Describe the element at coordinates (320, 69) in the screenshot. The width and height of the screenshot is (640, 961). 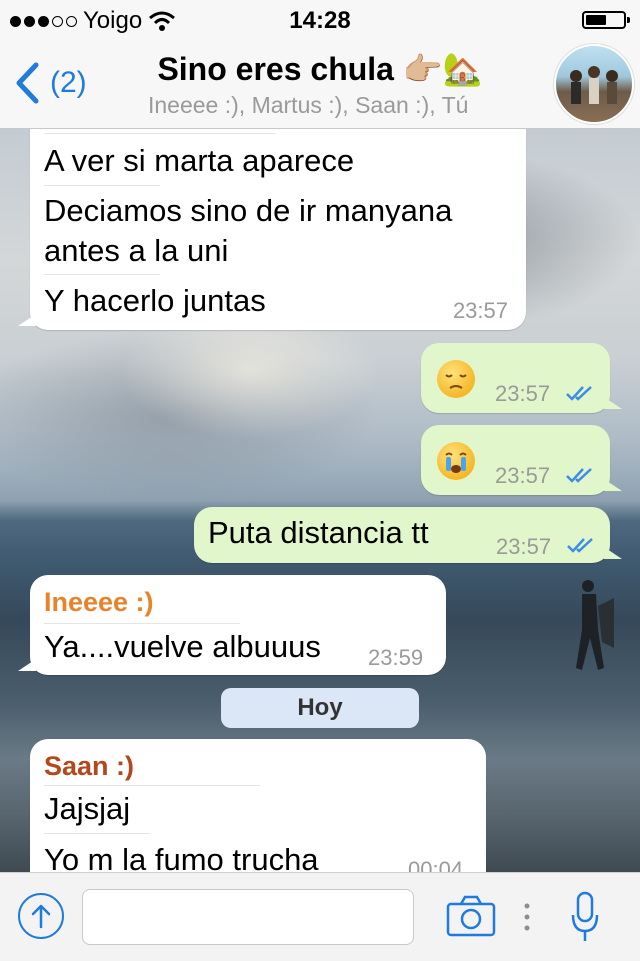
I see `group-title: Sino eres chula 👉🏼🏡` at that location.